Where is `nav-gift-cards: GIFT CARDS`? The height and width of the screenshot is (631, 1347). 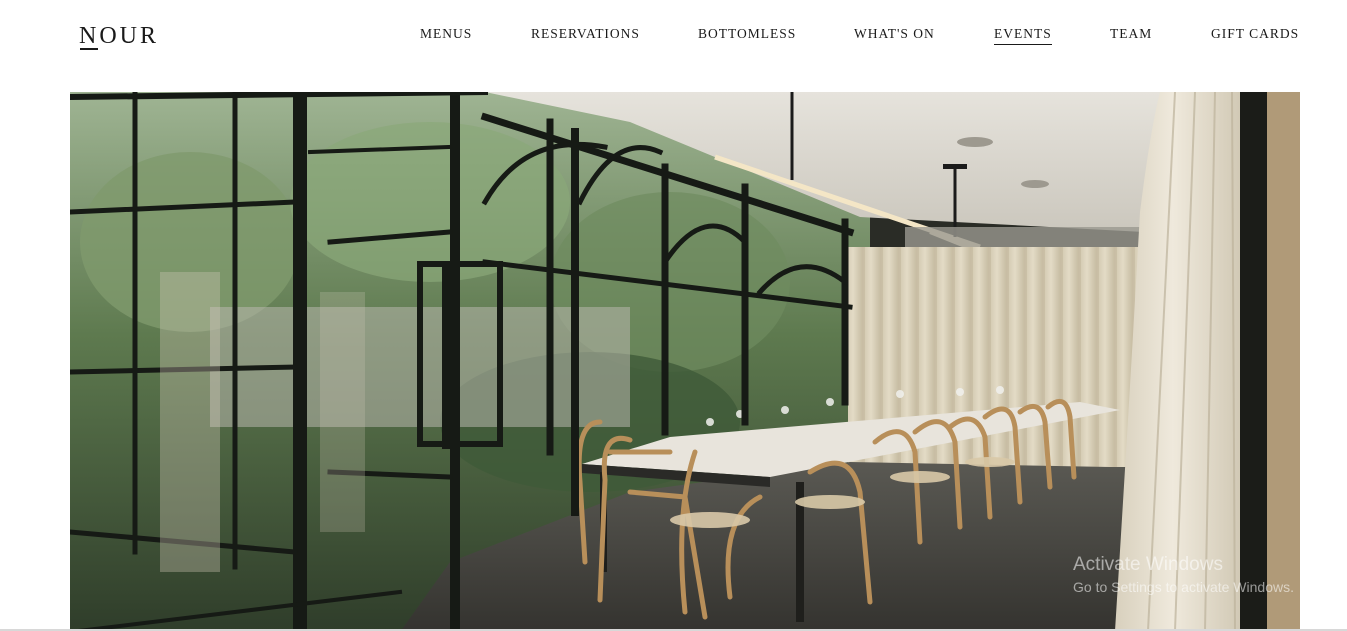
nav-gift-cards: GIFT CARDS is located at coordinates (1255, 34).